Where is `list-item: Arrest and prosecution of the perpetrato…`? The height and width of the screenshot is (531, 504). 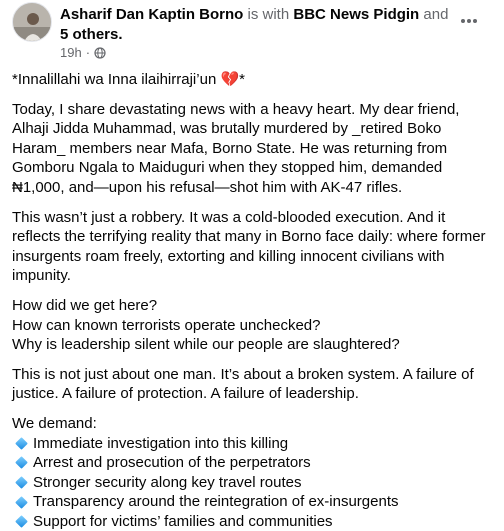
list-item: Arrest and prosecution of the perpetrato… is located at coordinates (255, 463).